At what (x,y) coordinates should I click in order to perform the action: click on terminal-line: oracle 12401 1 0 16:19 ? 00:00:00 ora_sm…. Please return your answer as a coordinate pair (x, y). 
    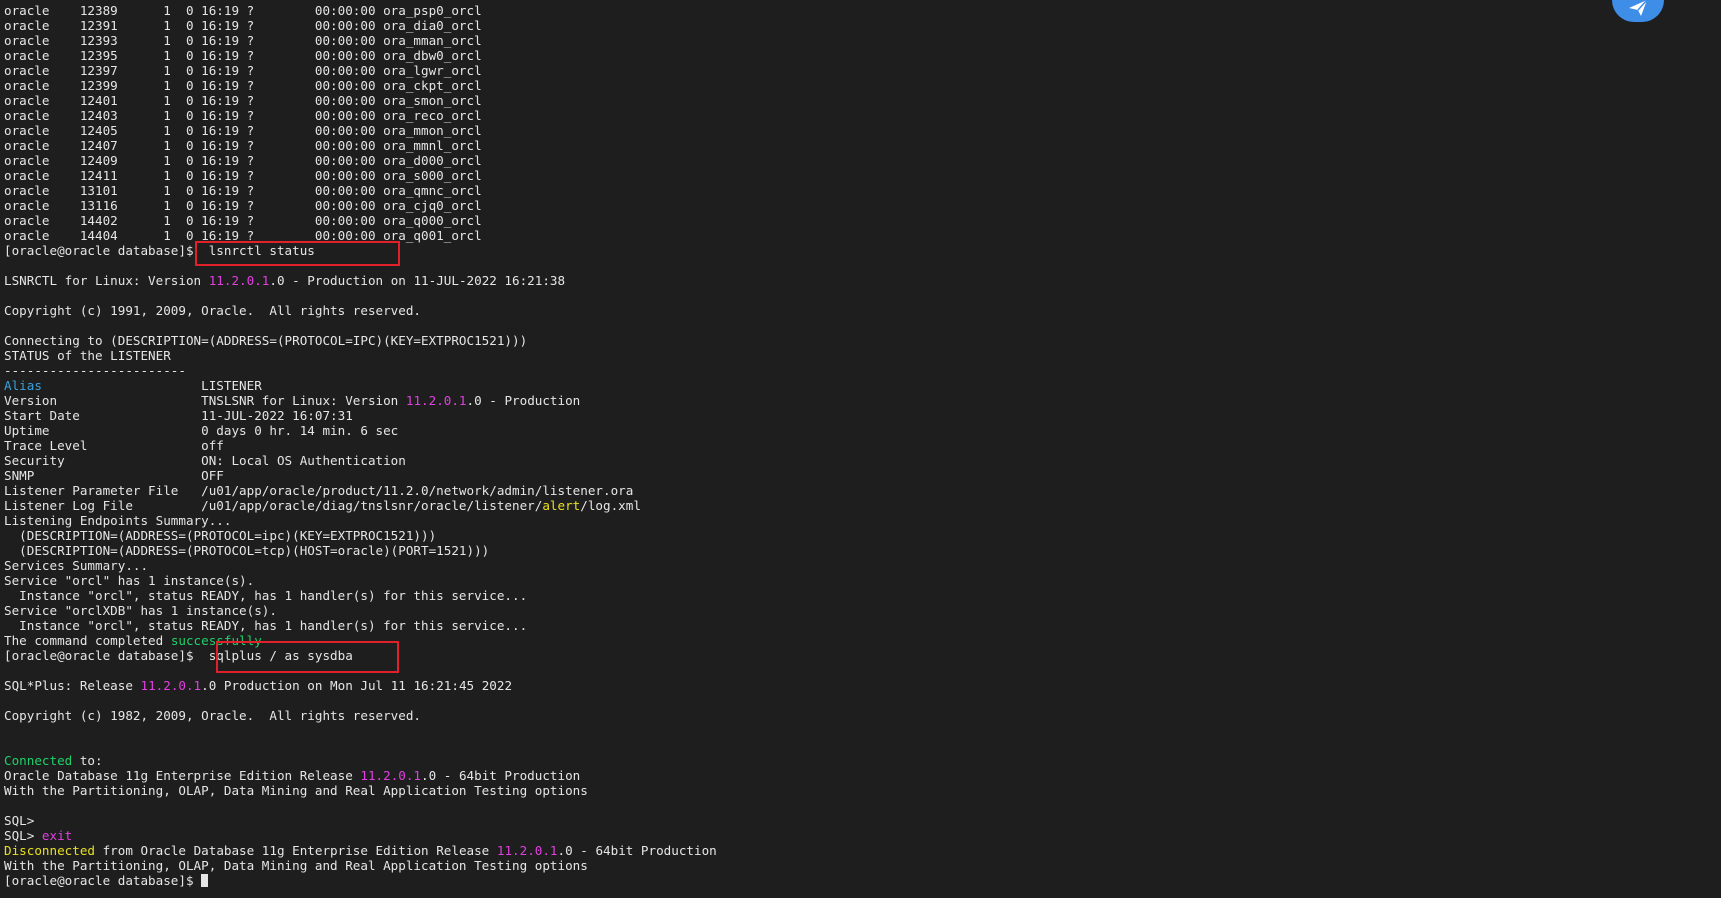
    Looking at the image, I should click on (360, 100).